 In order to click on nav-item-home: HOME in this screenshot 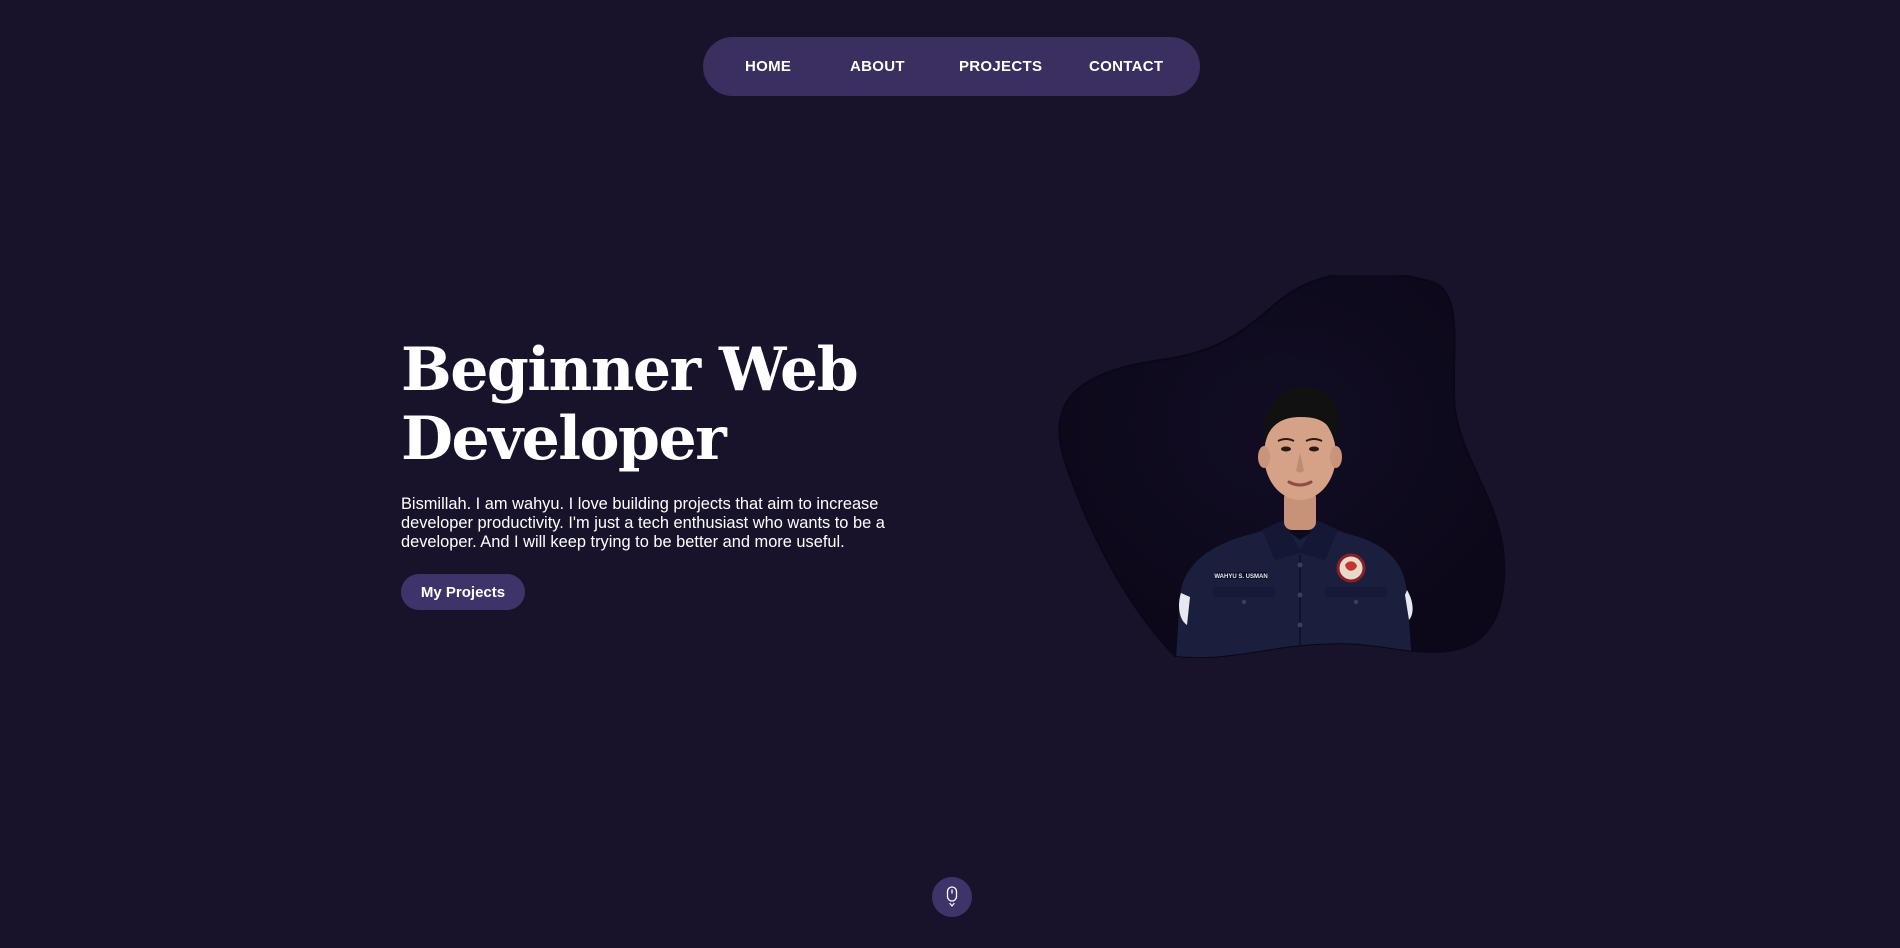, I will do `click(768, 66)`.